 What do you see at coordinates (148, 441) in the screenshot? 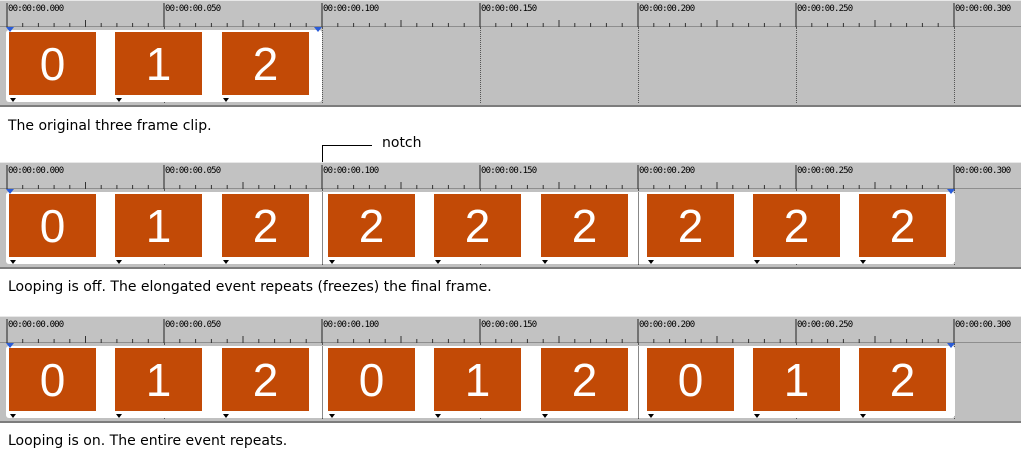
I see `caption-looping-on: Looping is on. The entire event repeats.` at bounding box center [148, 441].